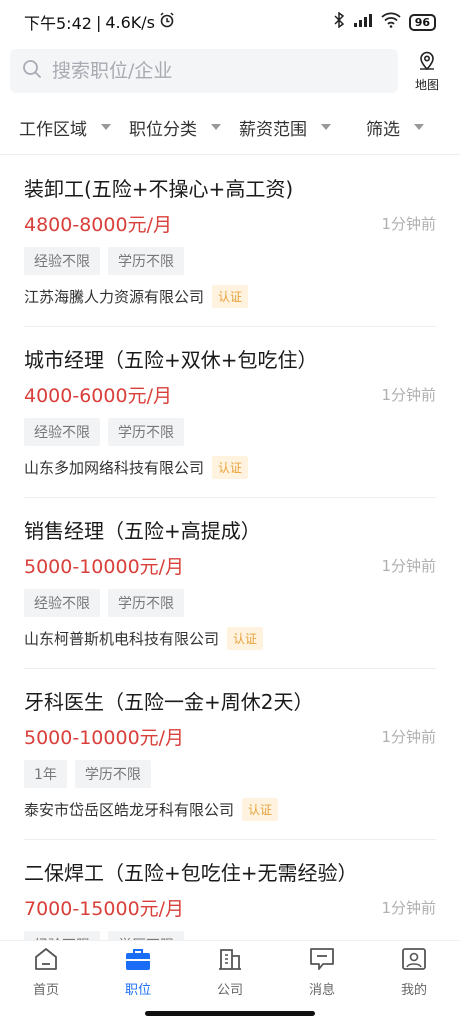 This screenshot has height=1024, width=460. What do you see at coordinates (159, 189) in the screenshot?
I see `job-title: 装卸工(五险+不操心+高工资)` at bounding box center [159, 189].